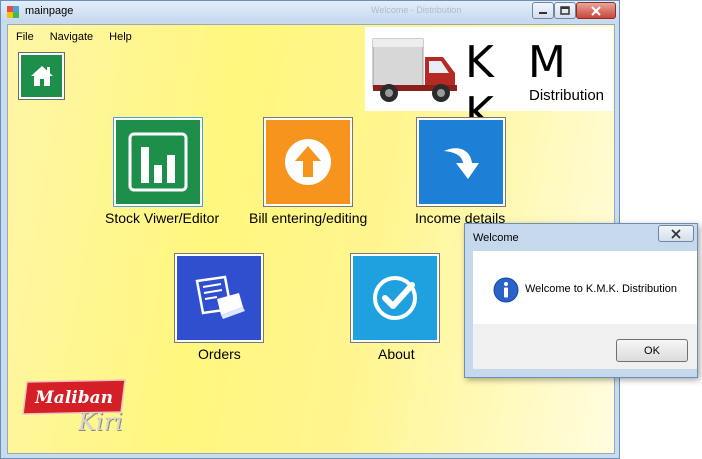  I want to click on maximize-icon, so click(565, 10).